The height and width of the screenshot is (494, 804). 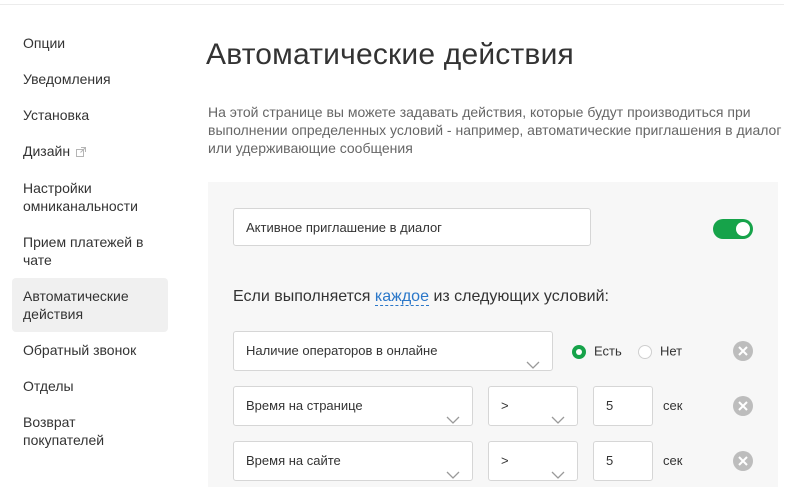 What do you see at coordinates (733, 229) in the screenshot?
I see `rule-enabled-toggle` at bounding box center [733, 229].